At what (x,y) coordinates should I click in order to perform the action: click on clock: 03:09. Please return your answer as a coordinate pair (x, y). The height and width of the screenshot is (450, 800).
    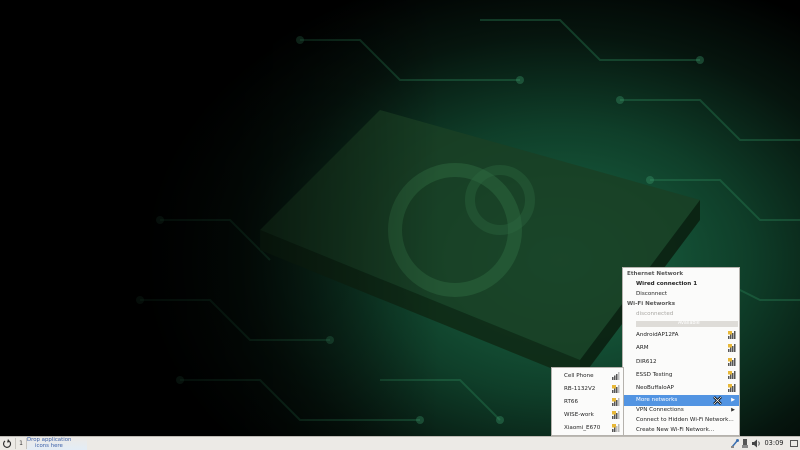
    Looking at the image, I should click on (774, 443).